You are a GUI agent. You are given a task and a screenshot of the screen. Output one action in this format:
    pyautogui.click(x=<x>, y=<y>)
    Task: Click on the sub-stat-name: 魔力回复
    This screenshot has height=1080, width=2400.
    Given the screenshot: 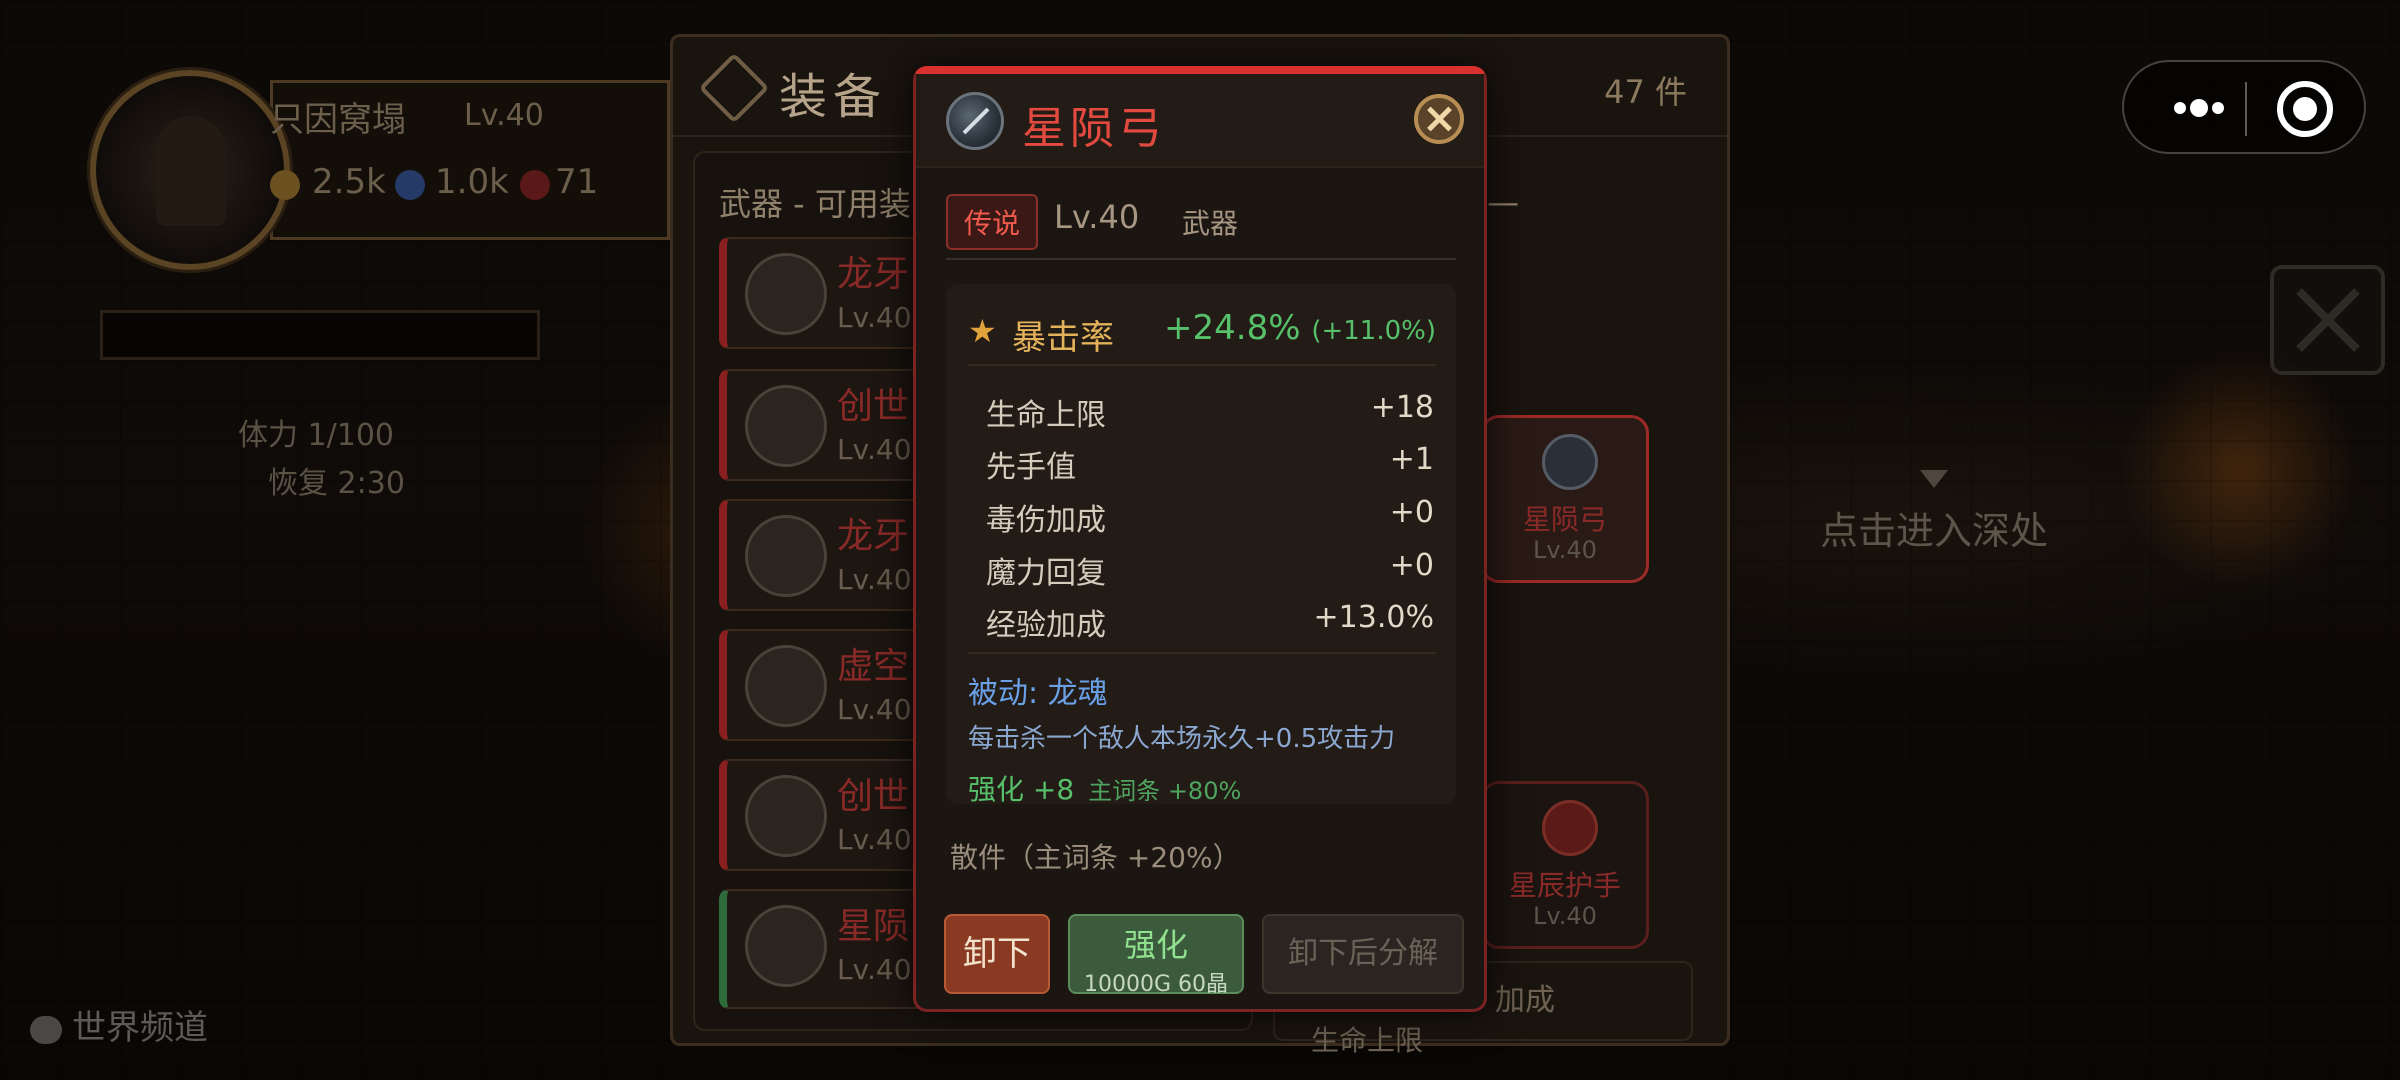 What is the action you would take?
    pyautogui.click(x=1046, y=573)
    